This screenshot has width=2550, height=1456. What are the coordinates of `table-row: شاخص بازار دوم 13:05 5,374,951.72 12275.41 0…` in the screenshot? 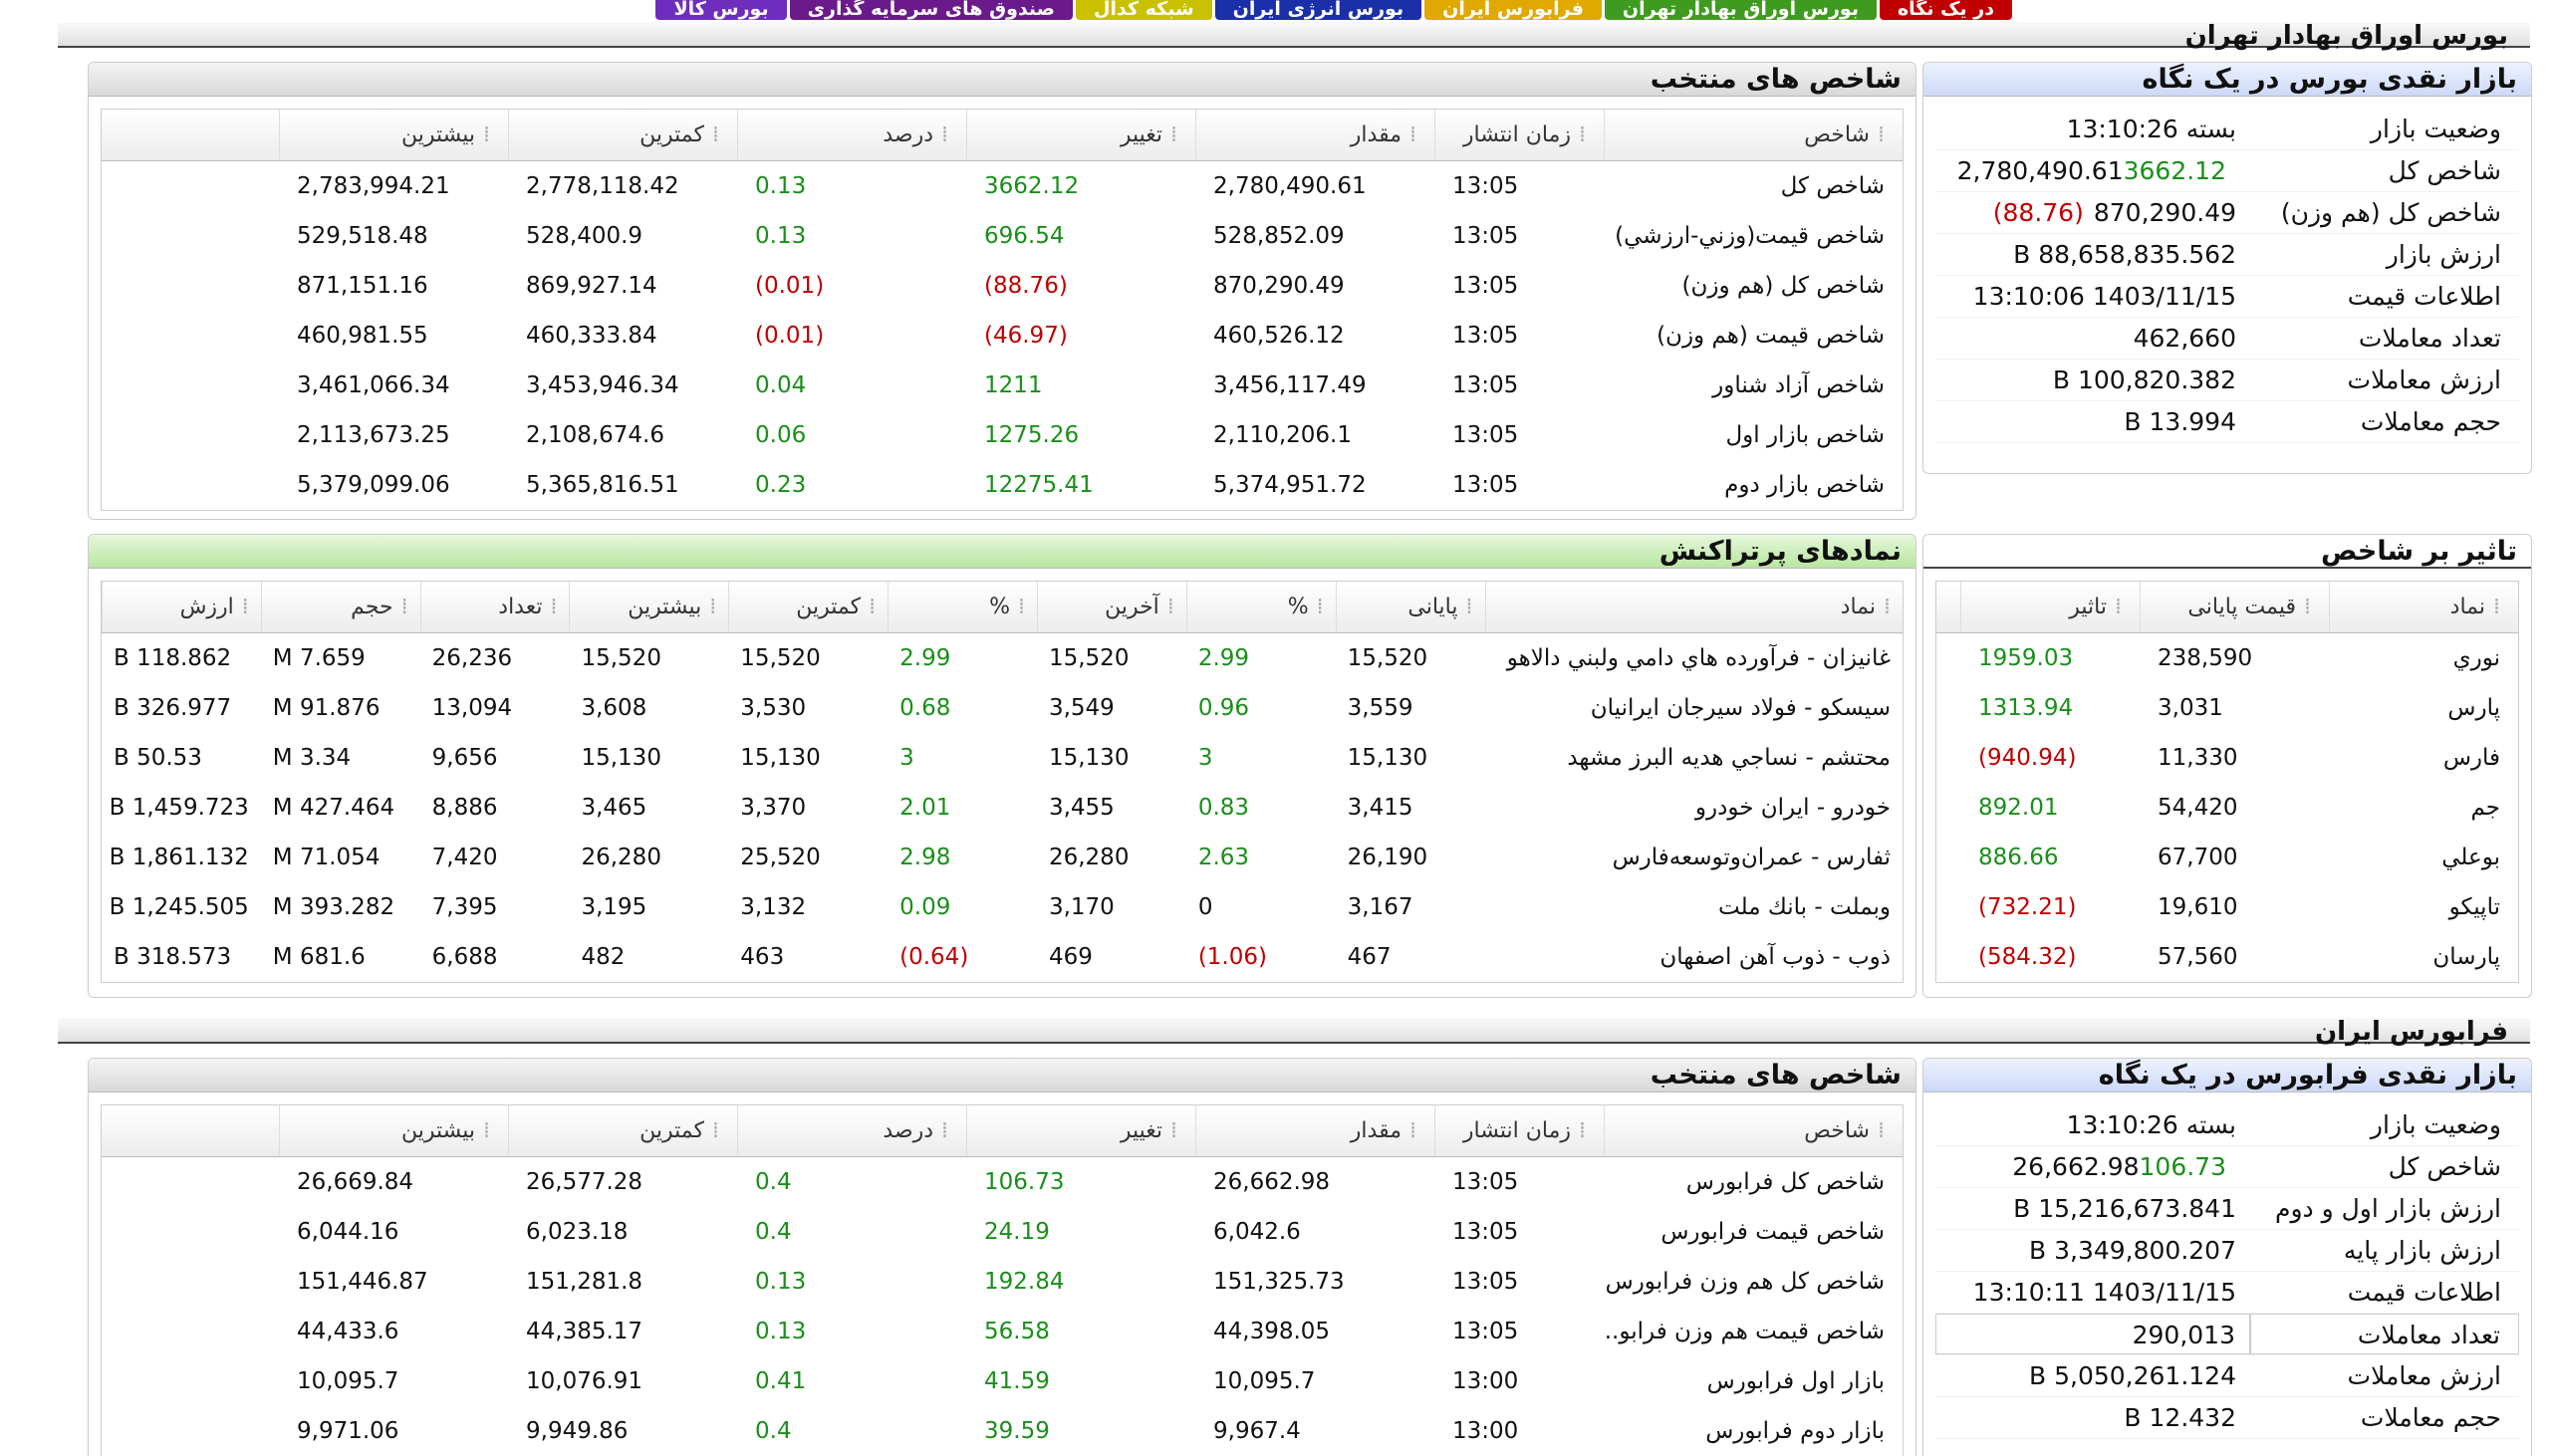 It's located at (1002, 485).